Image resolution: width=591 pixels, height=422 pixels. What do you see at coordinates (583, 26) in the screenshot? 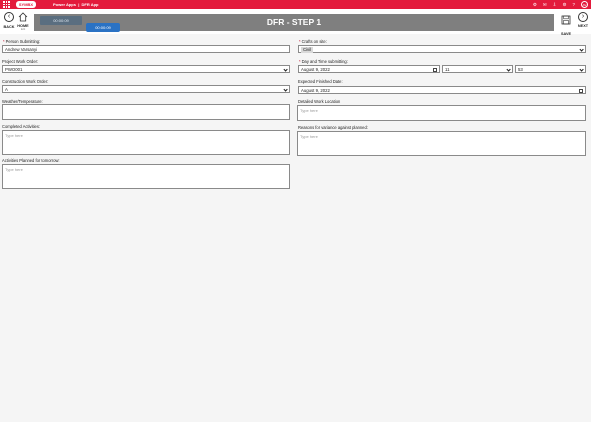
I see `next-label: NEXT` at bounding box center [583, 26].